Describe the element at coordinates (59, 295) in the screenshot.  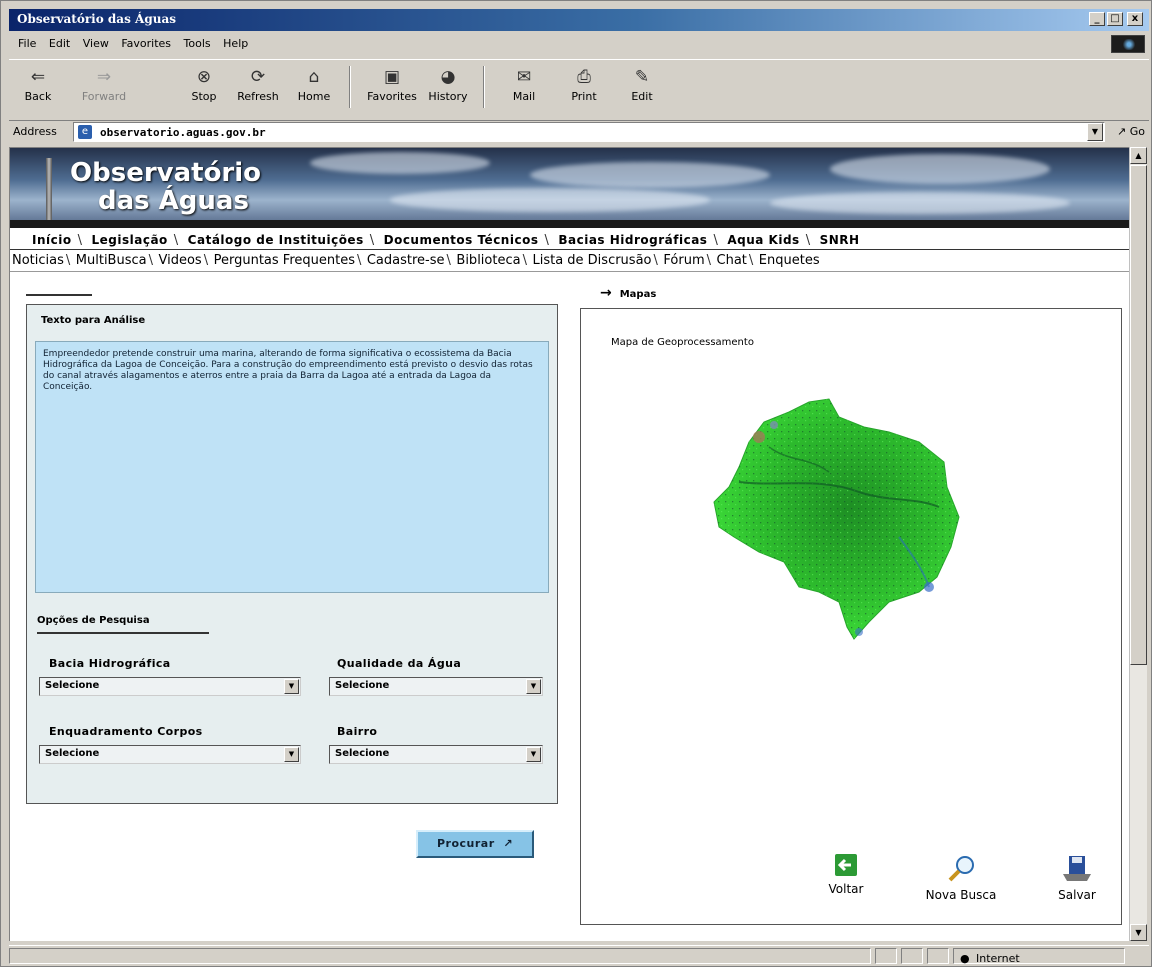
I see `section-rule` at that location.